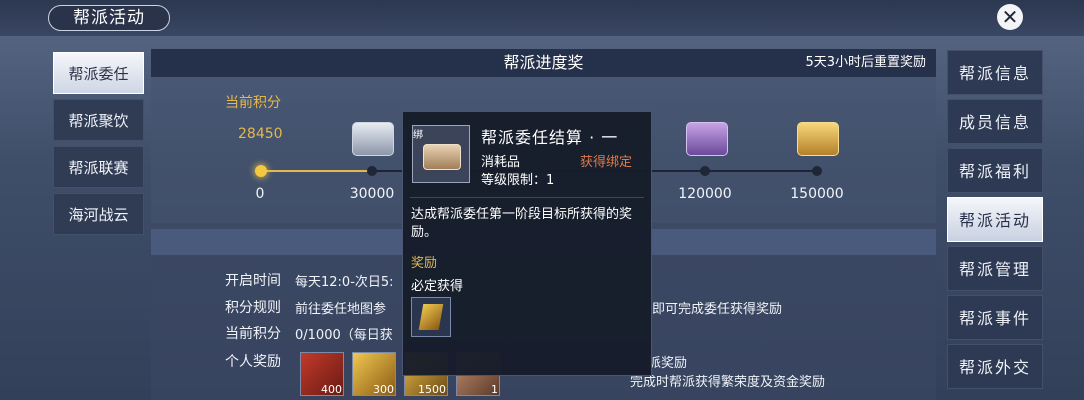 The width and height of the screenshot is (1084, 400). Describe the element at coordinates (717, 309) in the screenshot. I see `rule-value-tail: 即可完成委任获得奖励` at that location.